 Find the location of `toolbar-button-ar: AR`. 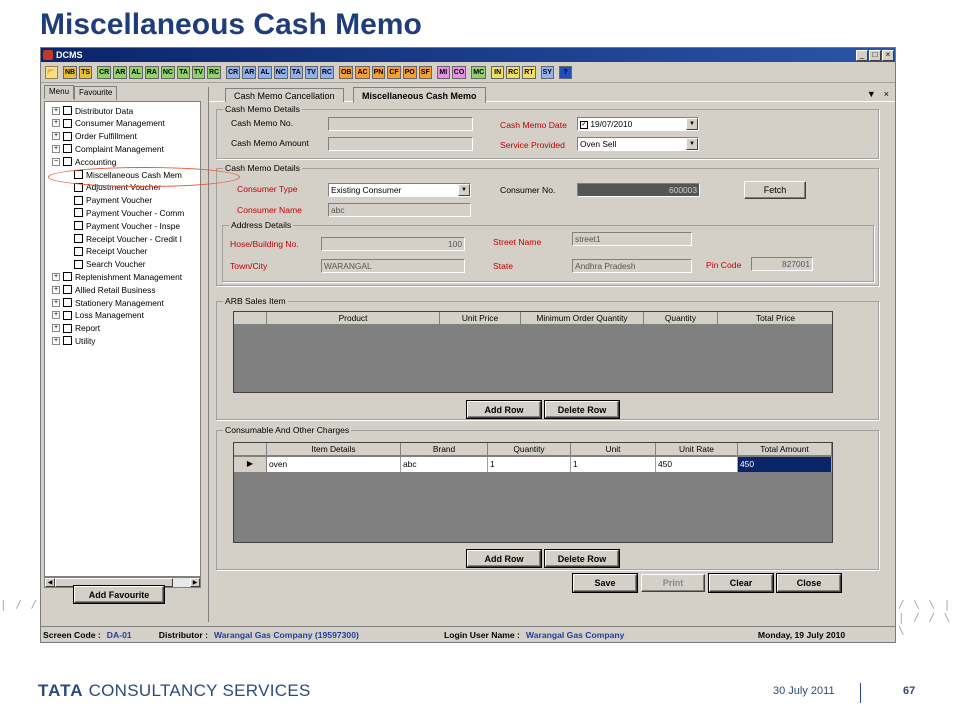

toolbar-button-ar: AR is located at coordinates (120, 72).